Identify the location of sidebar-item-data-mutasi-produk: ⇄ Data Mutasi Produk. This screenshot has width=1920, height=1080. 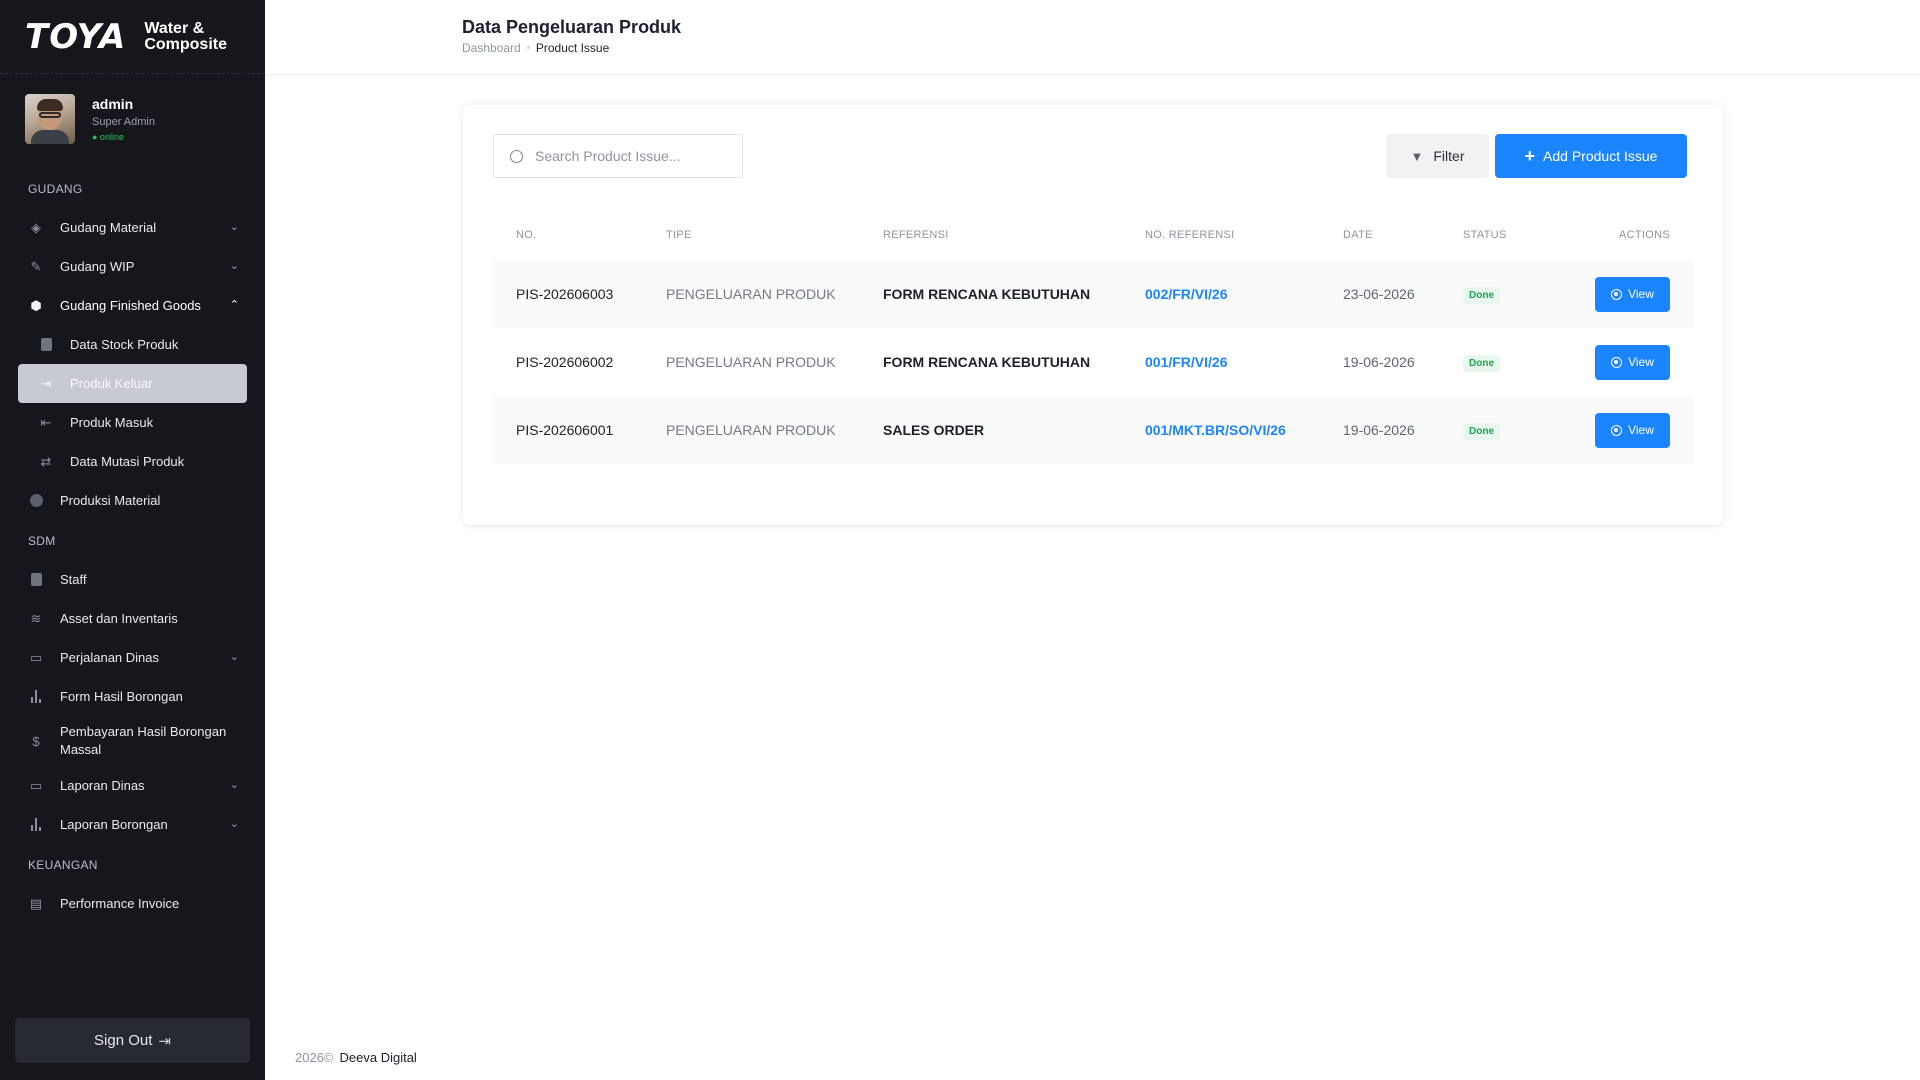
(132, 461).